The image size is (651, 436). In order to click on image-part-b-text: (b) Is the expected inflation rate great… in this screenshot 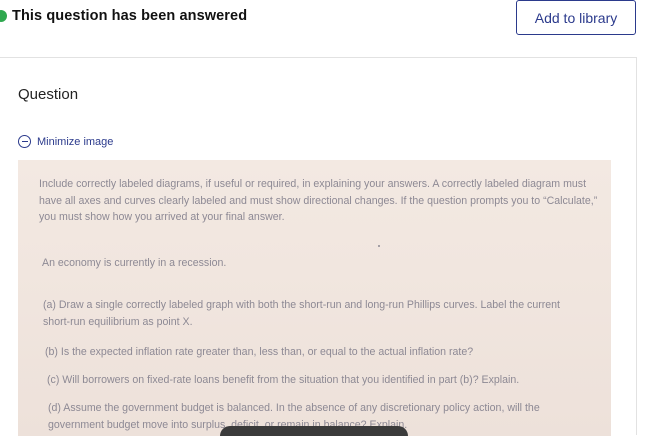, I will do `click(259, 352)`.